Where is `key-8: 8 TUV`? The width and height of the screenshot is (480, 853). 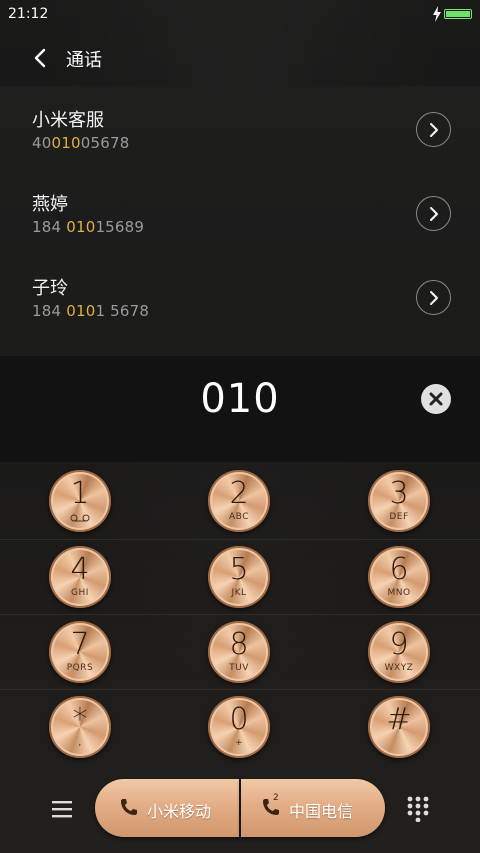
key-8: 8 TUV is located at coordinates (239, 652).